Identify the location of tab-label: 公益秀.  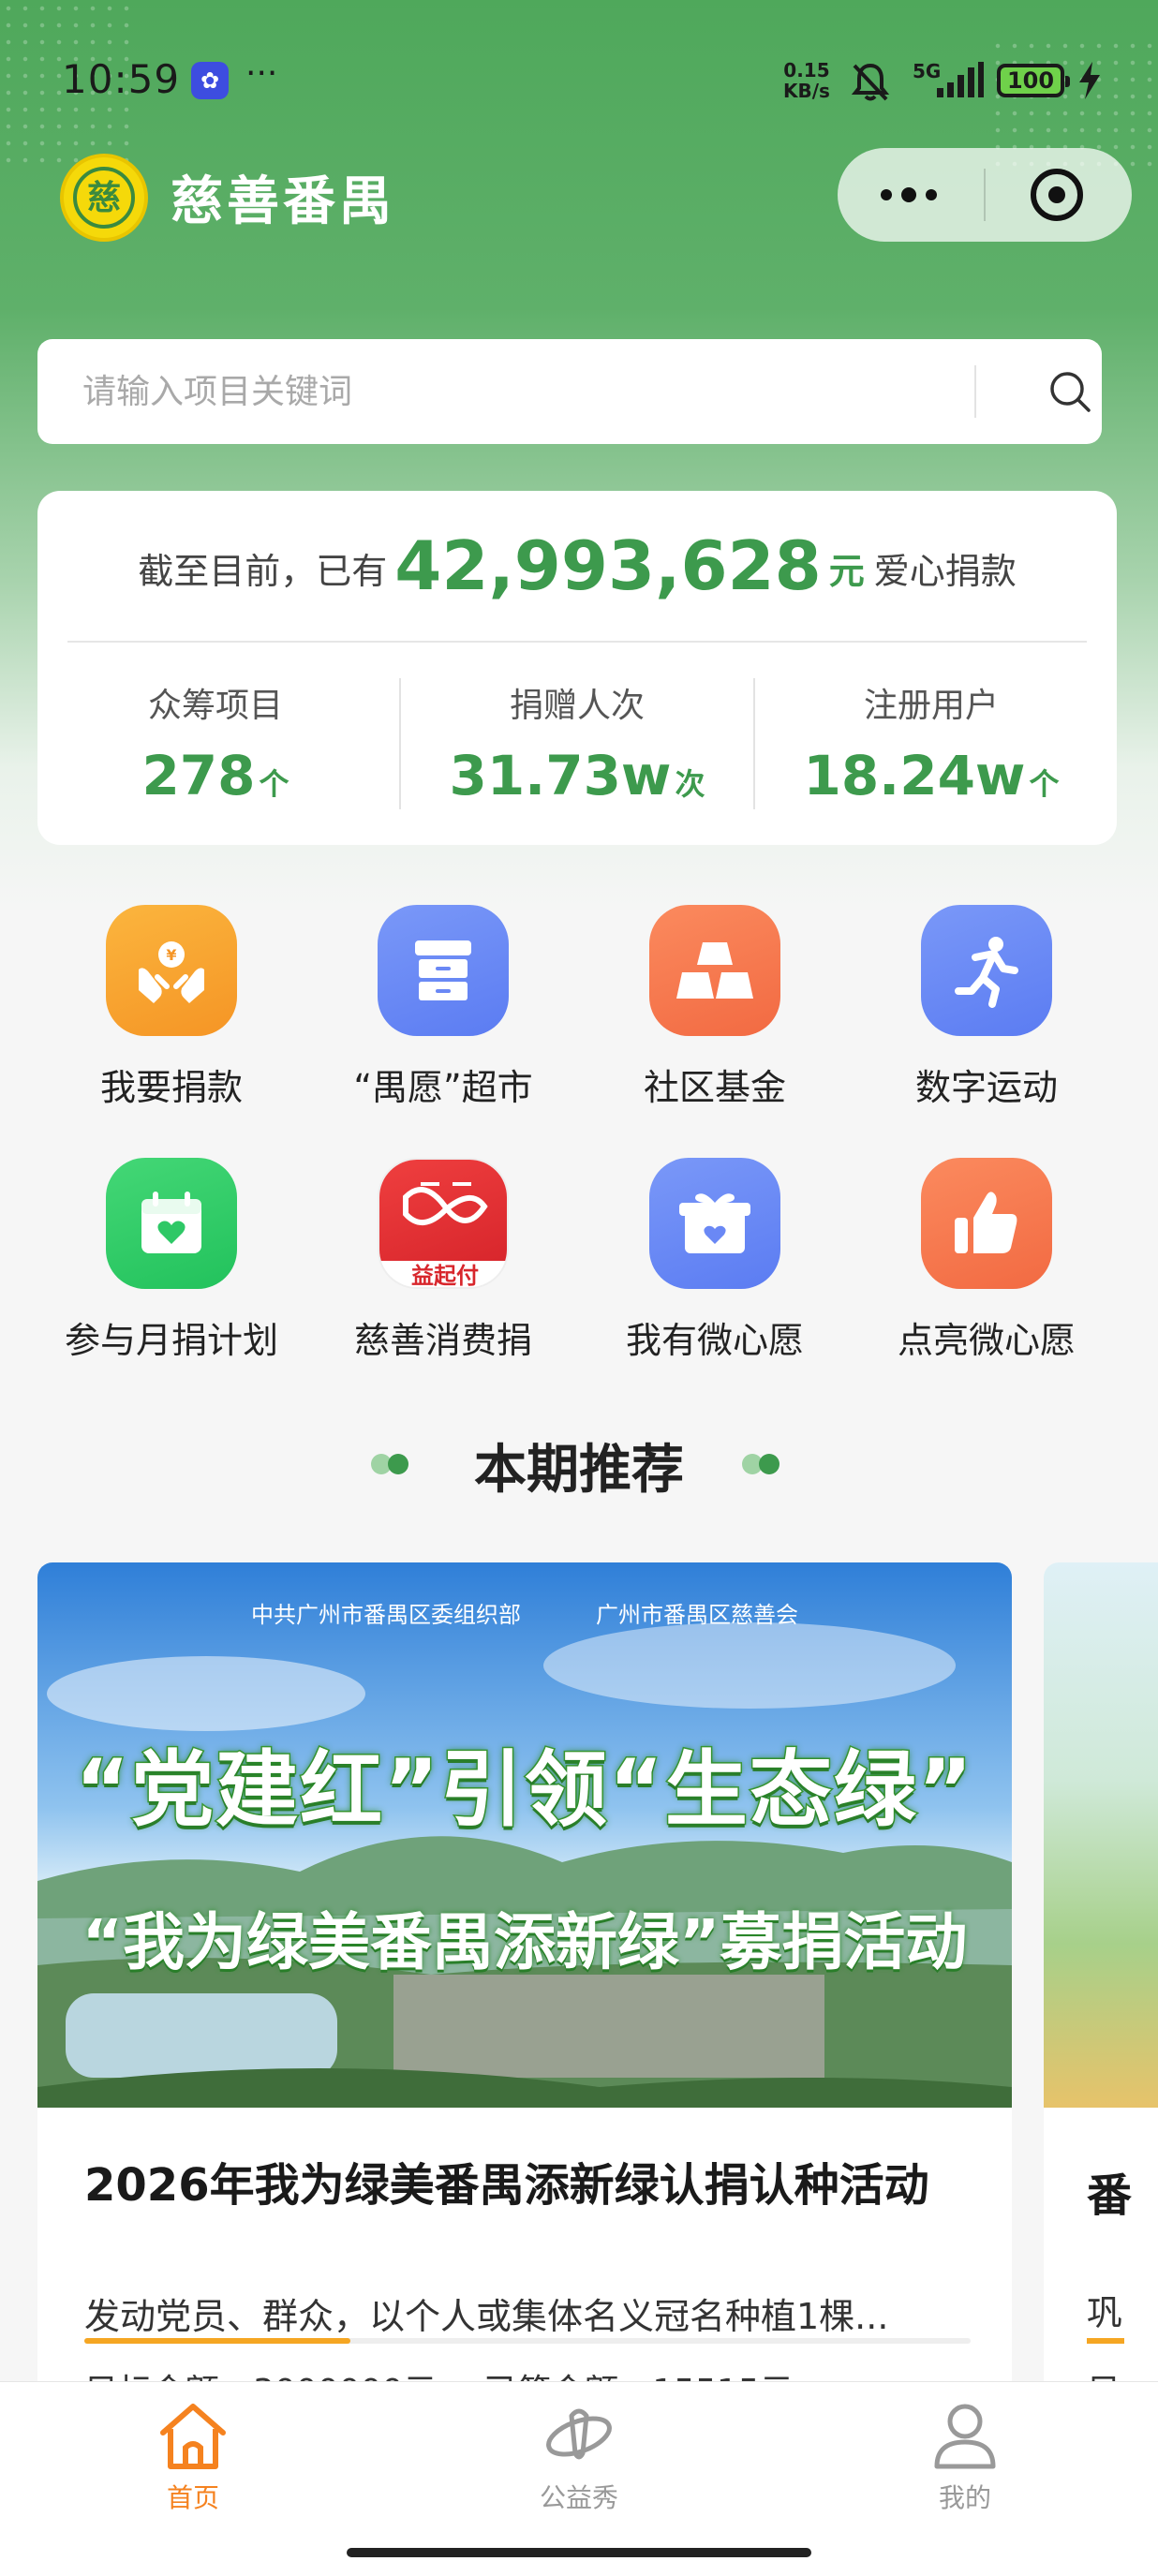
(578, 2497).